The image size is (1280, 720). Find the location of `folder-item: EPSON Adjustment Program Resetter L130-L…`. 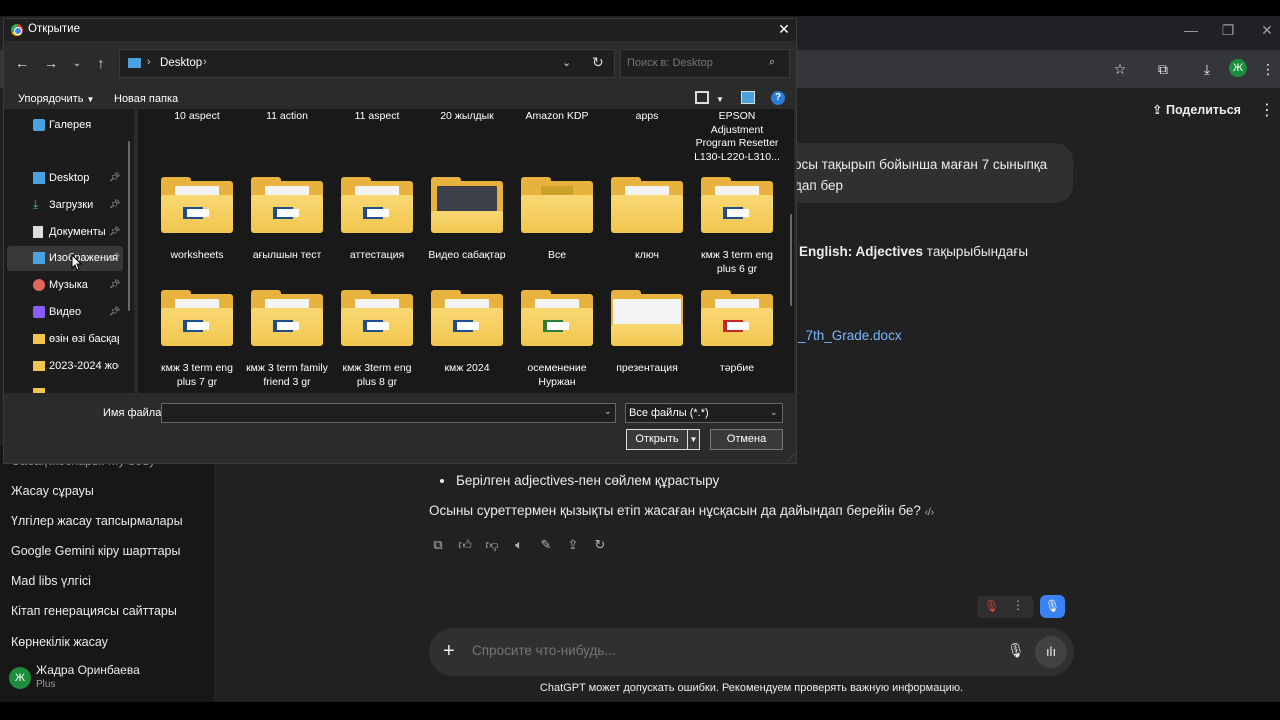

folder-item: EPSON Adjustment Program Resetter L130-L… is located at coordinates (737, 137).